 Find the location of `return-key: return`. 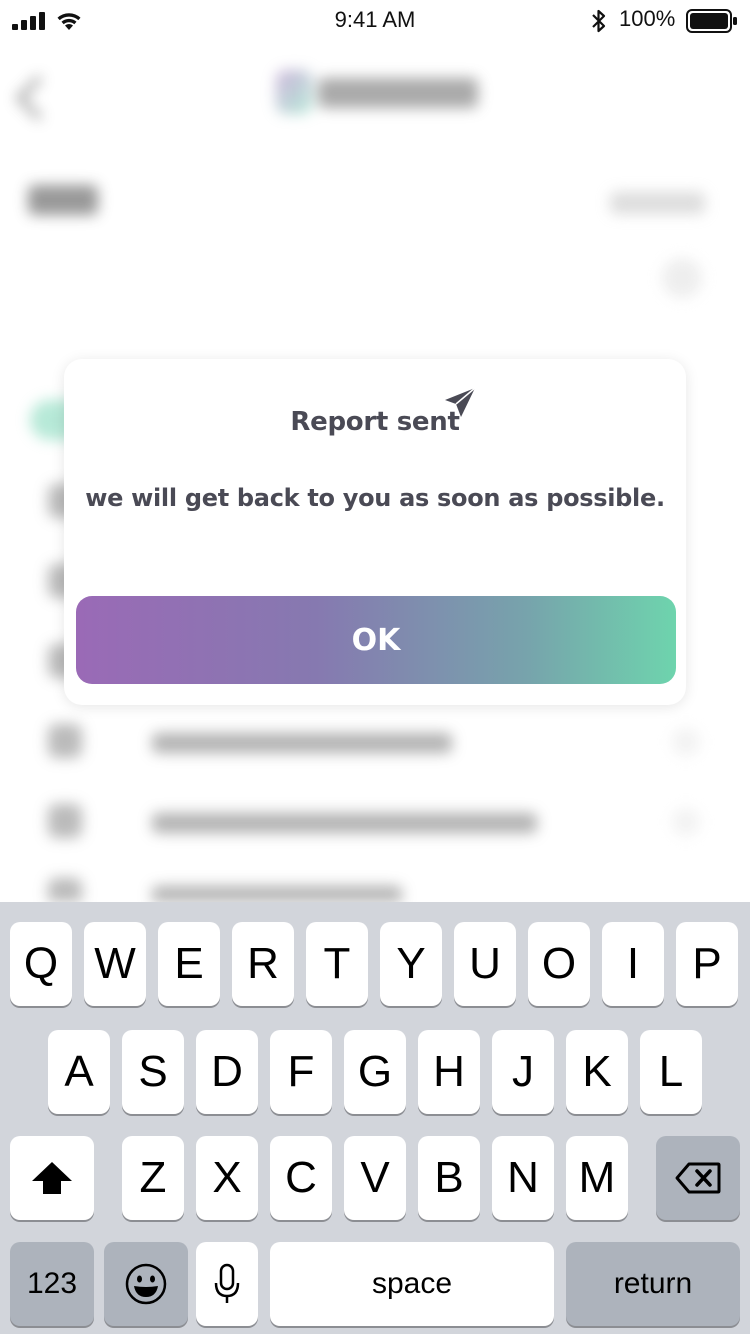

return-key: return is located at coordinates (653, 1284).